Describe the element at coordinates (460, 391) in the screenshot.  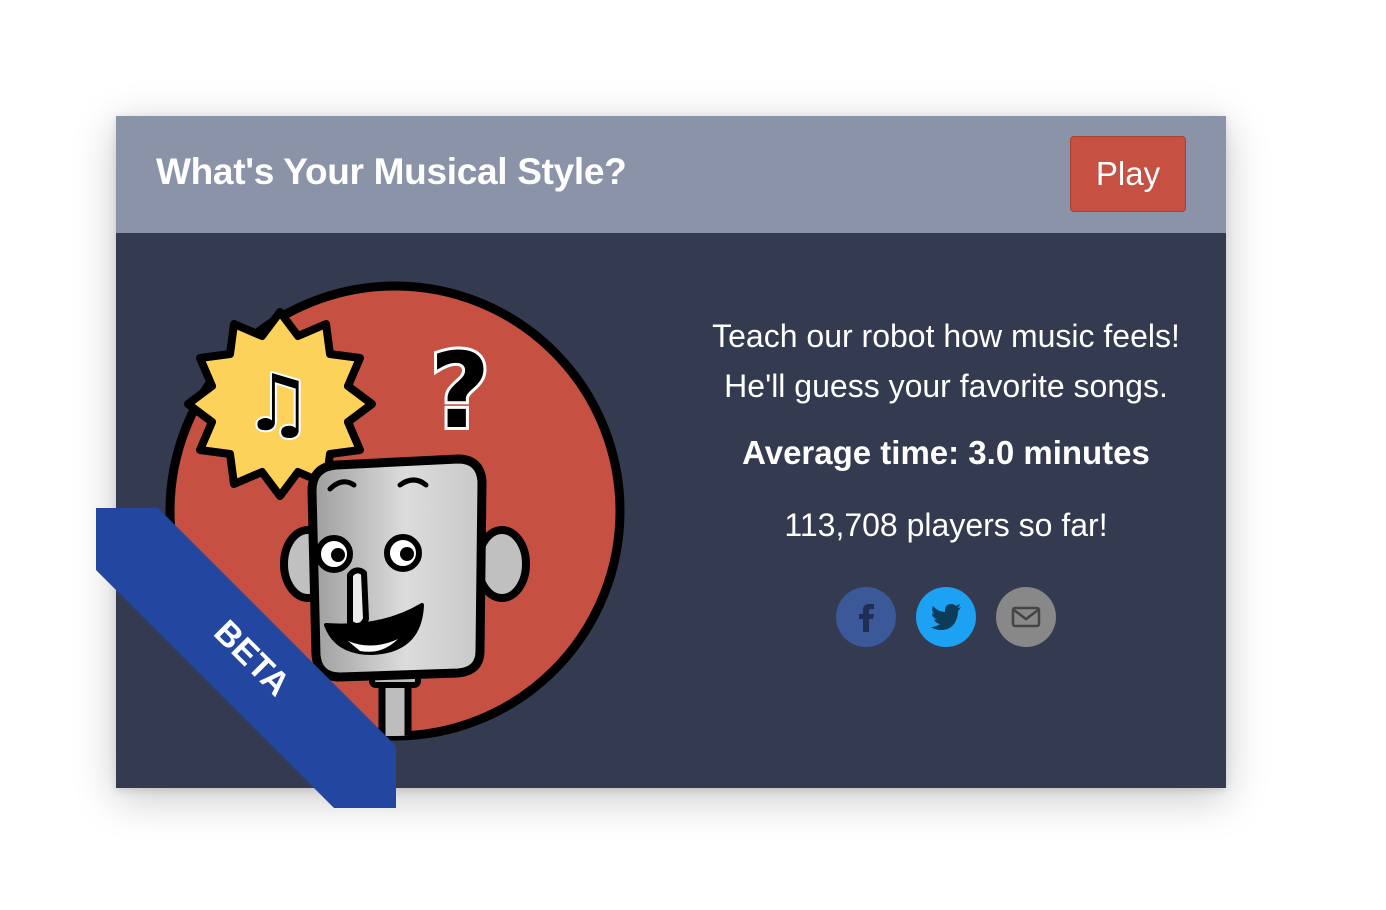
I see `question-mark-icon: ?` at that location.